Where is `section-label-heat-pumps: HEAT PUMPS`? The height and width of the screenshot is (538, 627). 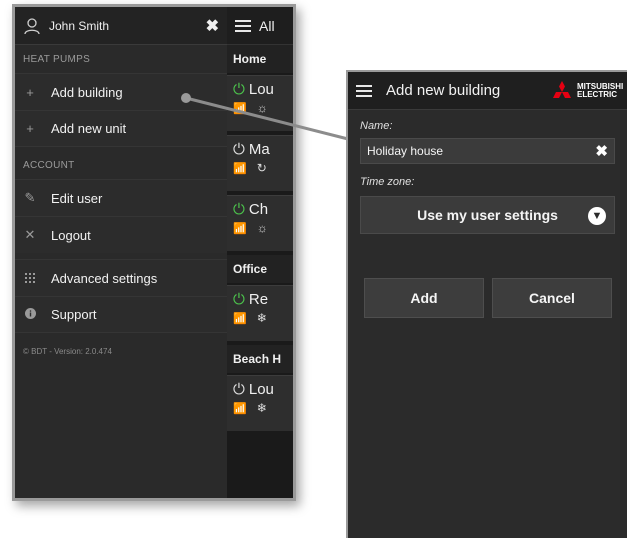
section-label-heat-pumps: HEAT PUMPS is located at coordinates (57, 59).